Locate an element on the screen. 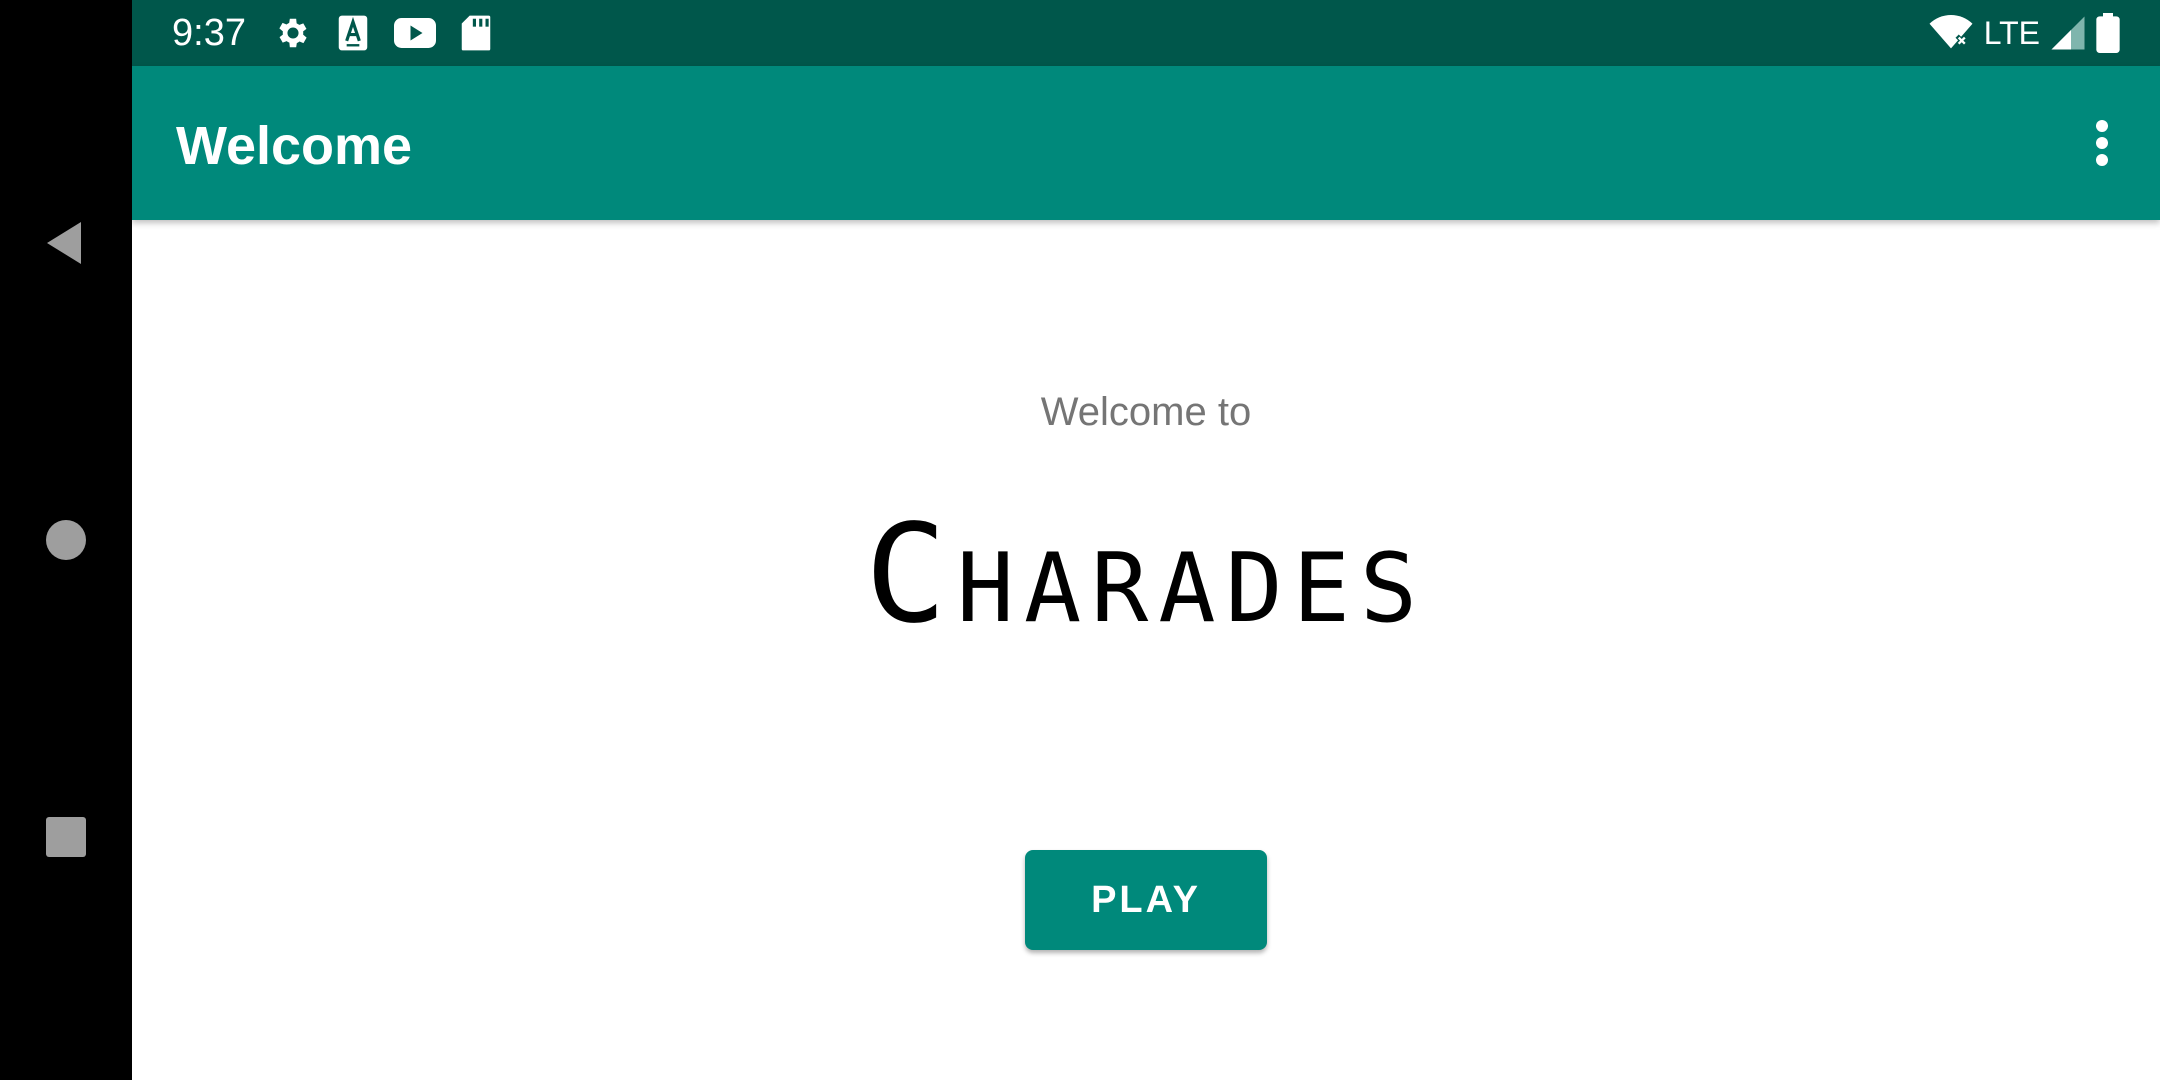  system-icons: LTE is located at coordinates (2024, 33).